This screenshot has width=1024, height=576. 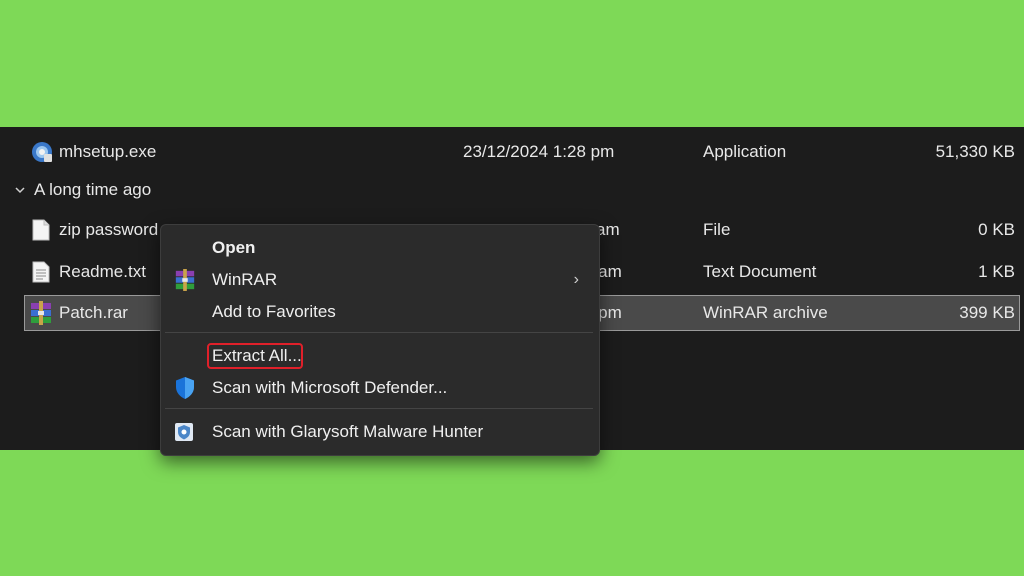 I want to click on glarysoft-shield-icon, so click(x=184, y=432).